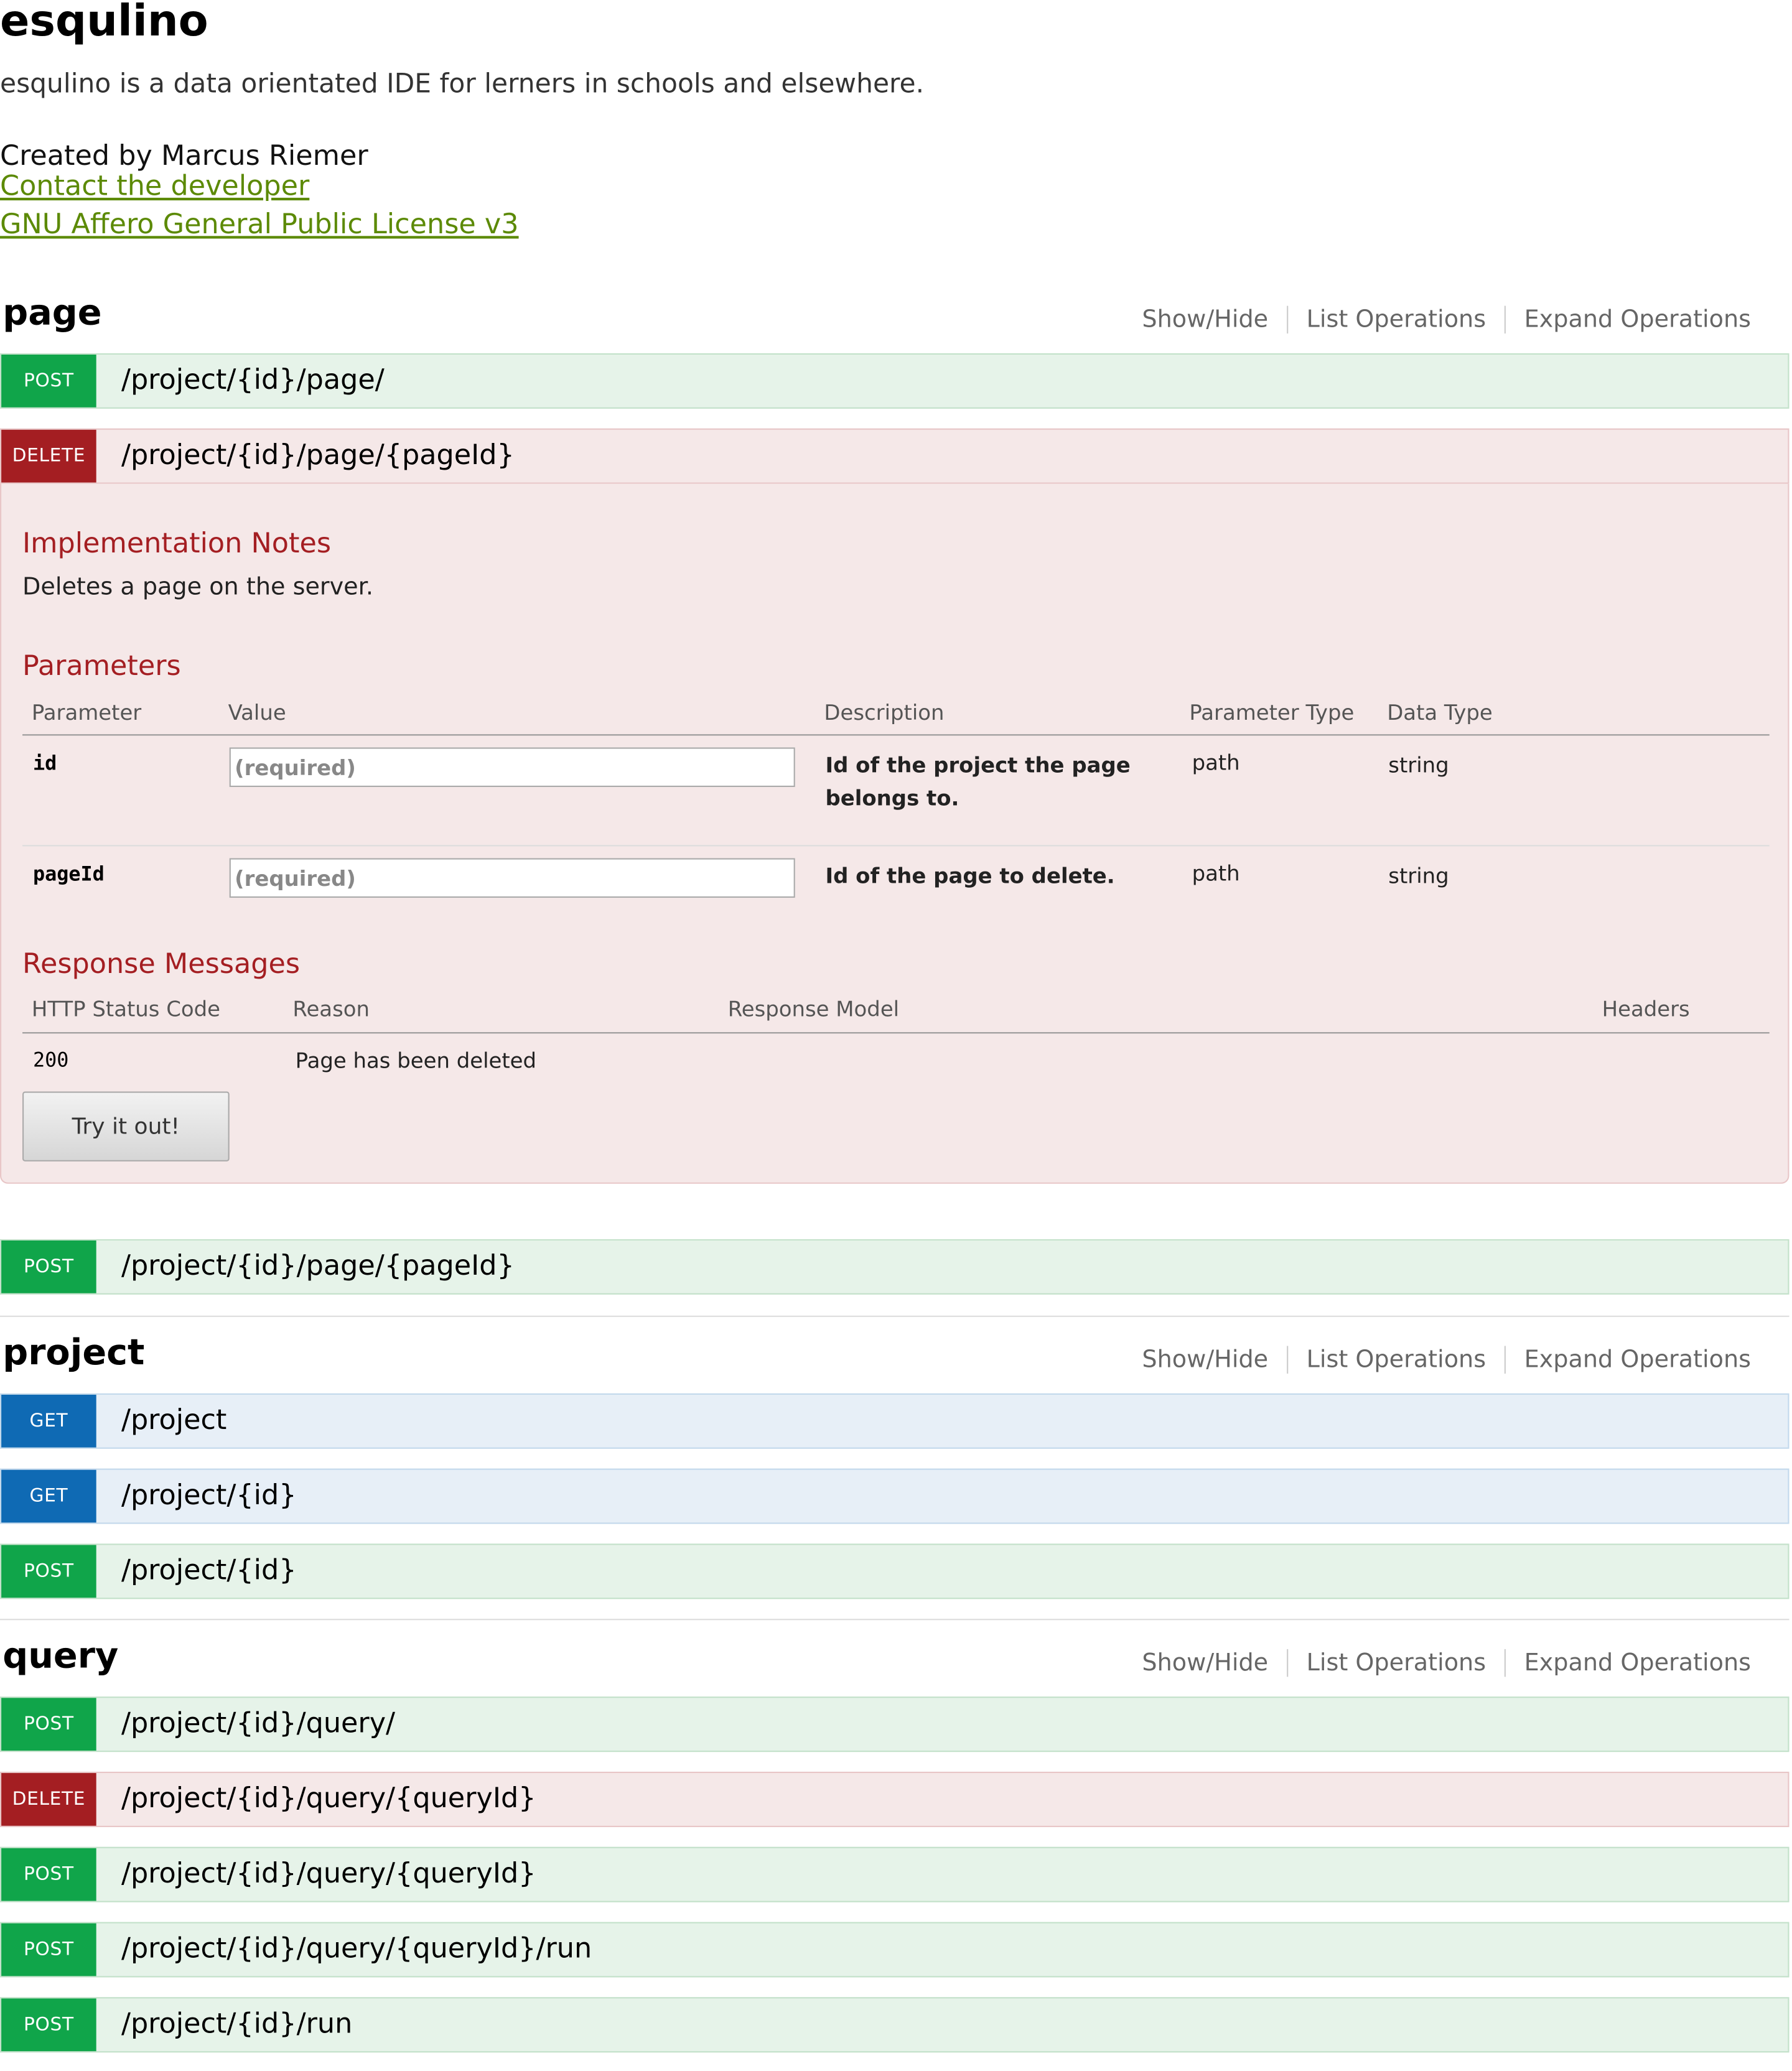 The width and height of the screenshot is (1792, 2071). What do you see at coordinates (356, 1948) in the screenshot?
I see `operation-path: /project/{id}/query/{queryId}/run` at bounding box center [356, 1948].